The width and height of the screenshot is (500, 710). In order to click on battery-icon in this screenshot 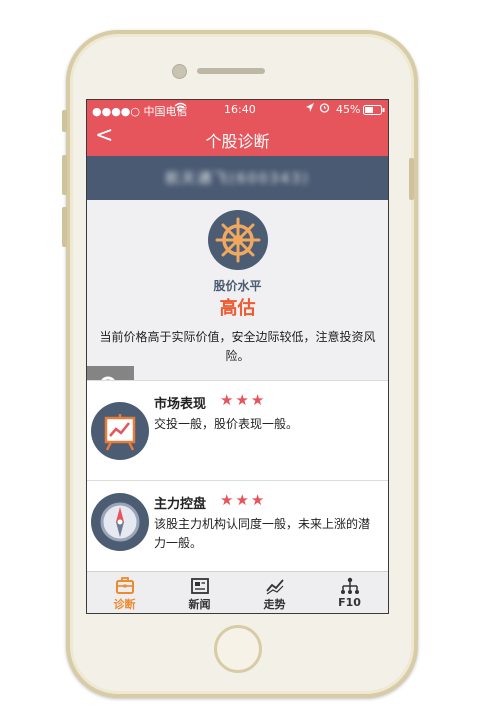, I will do `click(374, 111)`.